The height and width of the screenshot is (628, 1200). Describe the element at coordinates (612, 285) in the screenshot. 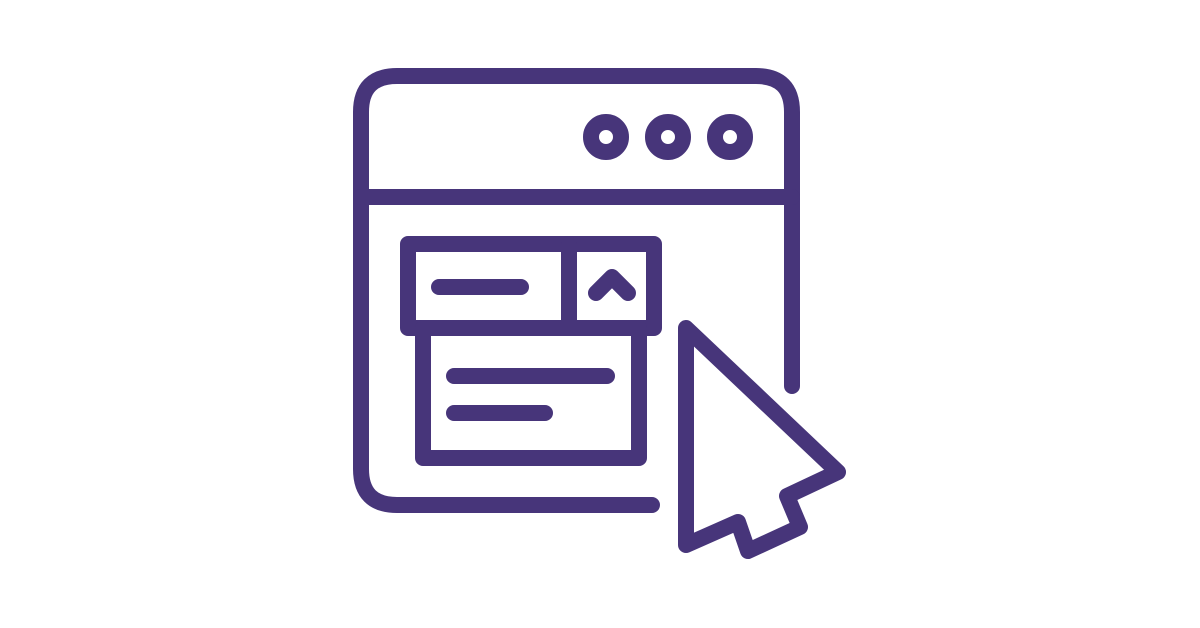

I see `chevron-up-icon` at that location.